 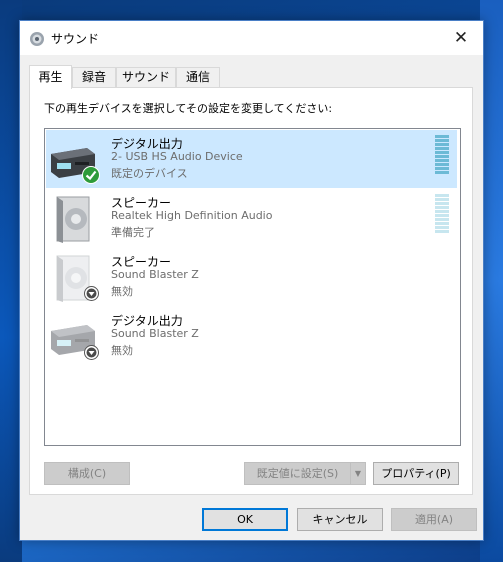 What do you see at coordinates (198, 77) in the screenshot?
I see `tab-communications: 通信` at bounding box center [198, 77].